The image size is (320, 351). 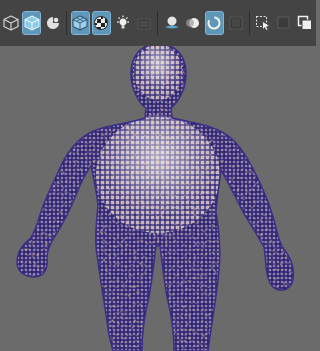 What do you see at coordinates (263, 23) in the screenshot?
I see `isolate-select-icon` at bounding box center [263, 23].